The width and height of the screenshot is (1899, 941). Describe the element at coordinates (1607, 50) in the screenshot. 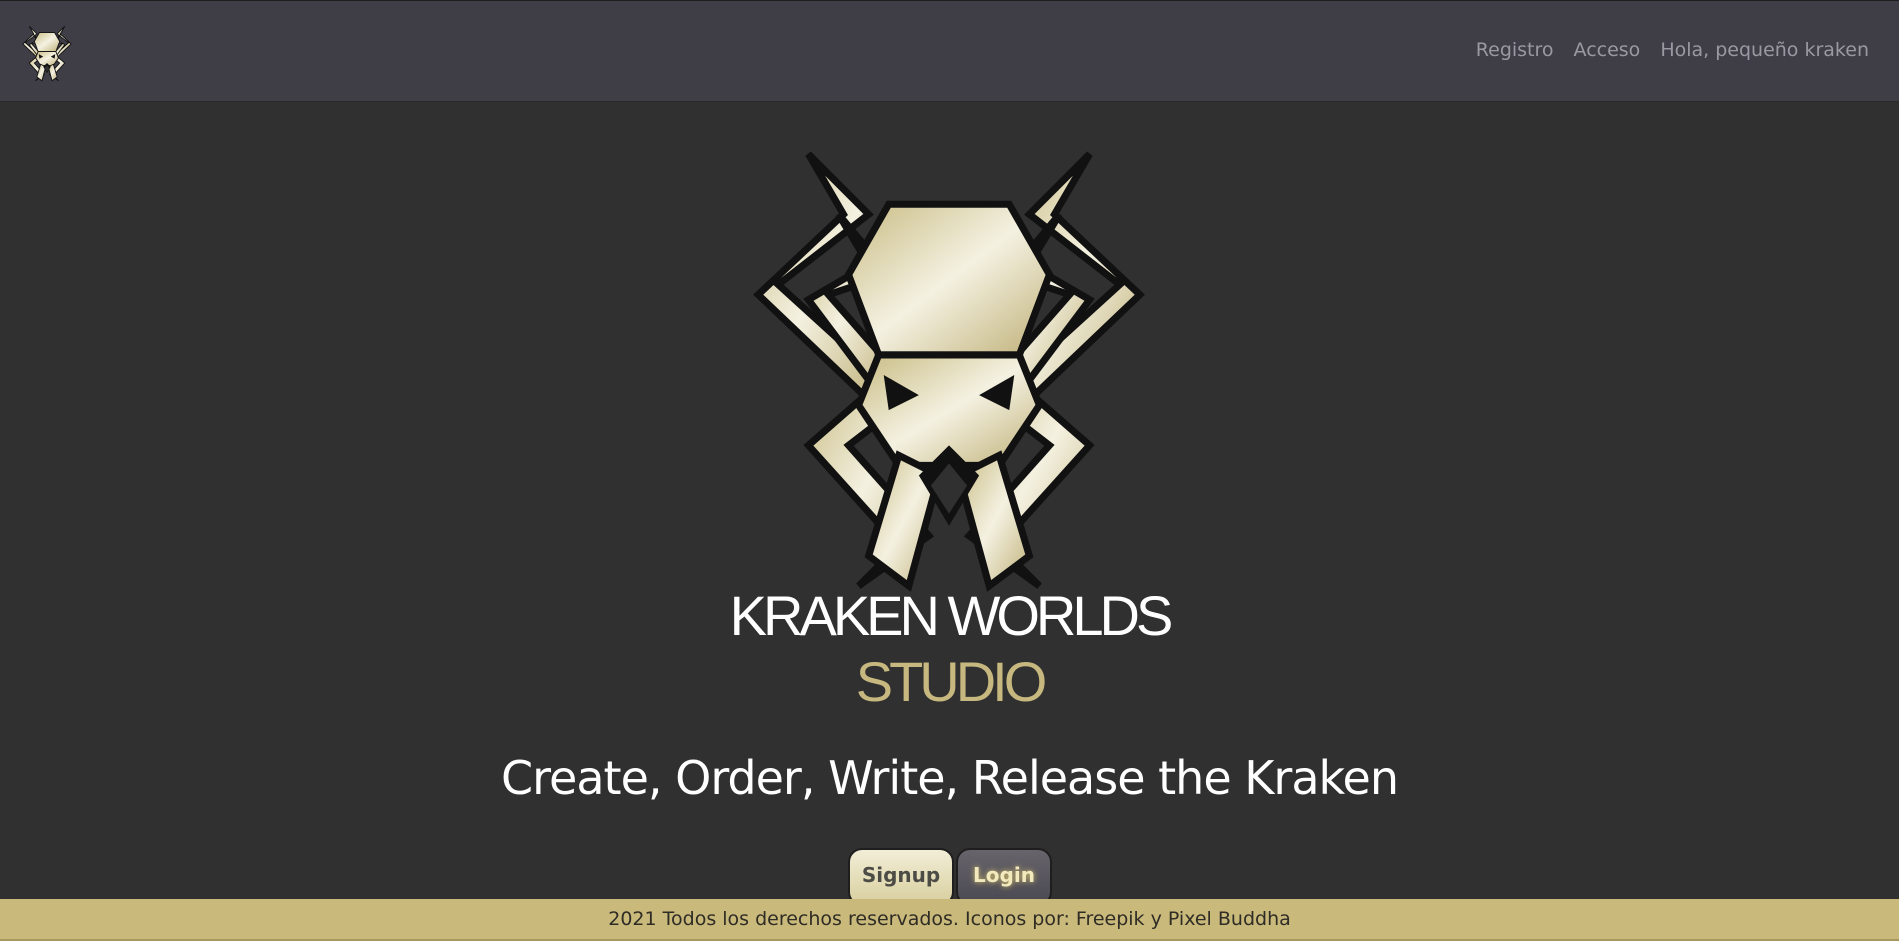

I see `nav-link-acceso: Acceso` at that location.